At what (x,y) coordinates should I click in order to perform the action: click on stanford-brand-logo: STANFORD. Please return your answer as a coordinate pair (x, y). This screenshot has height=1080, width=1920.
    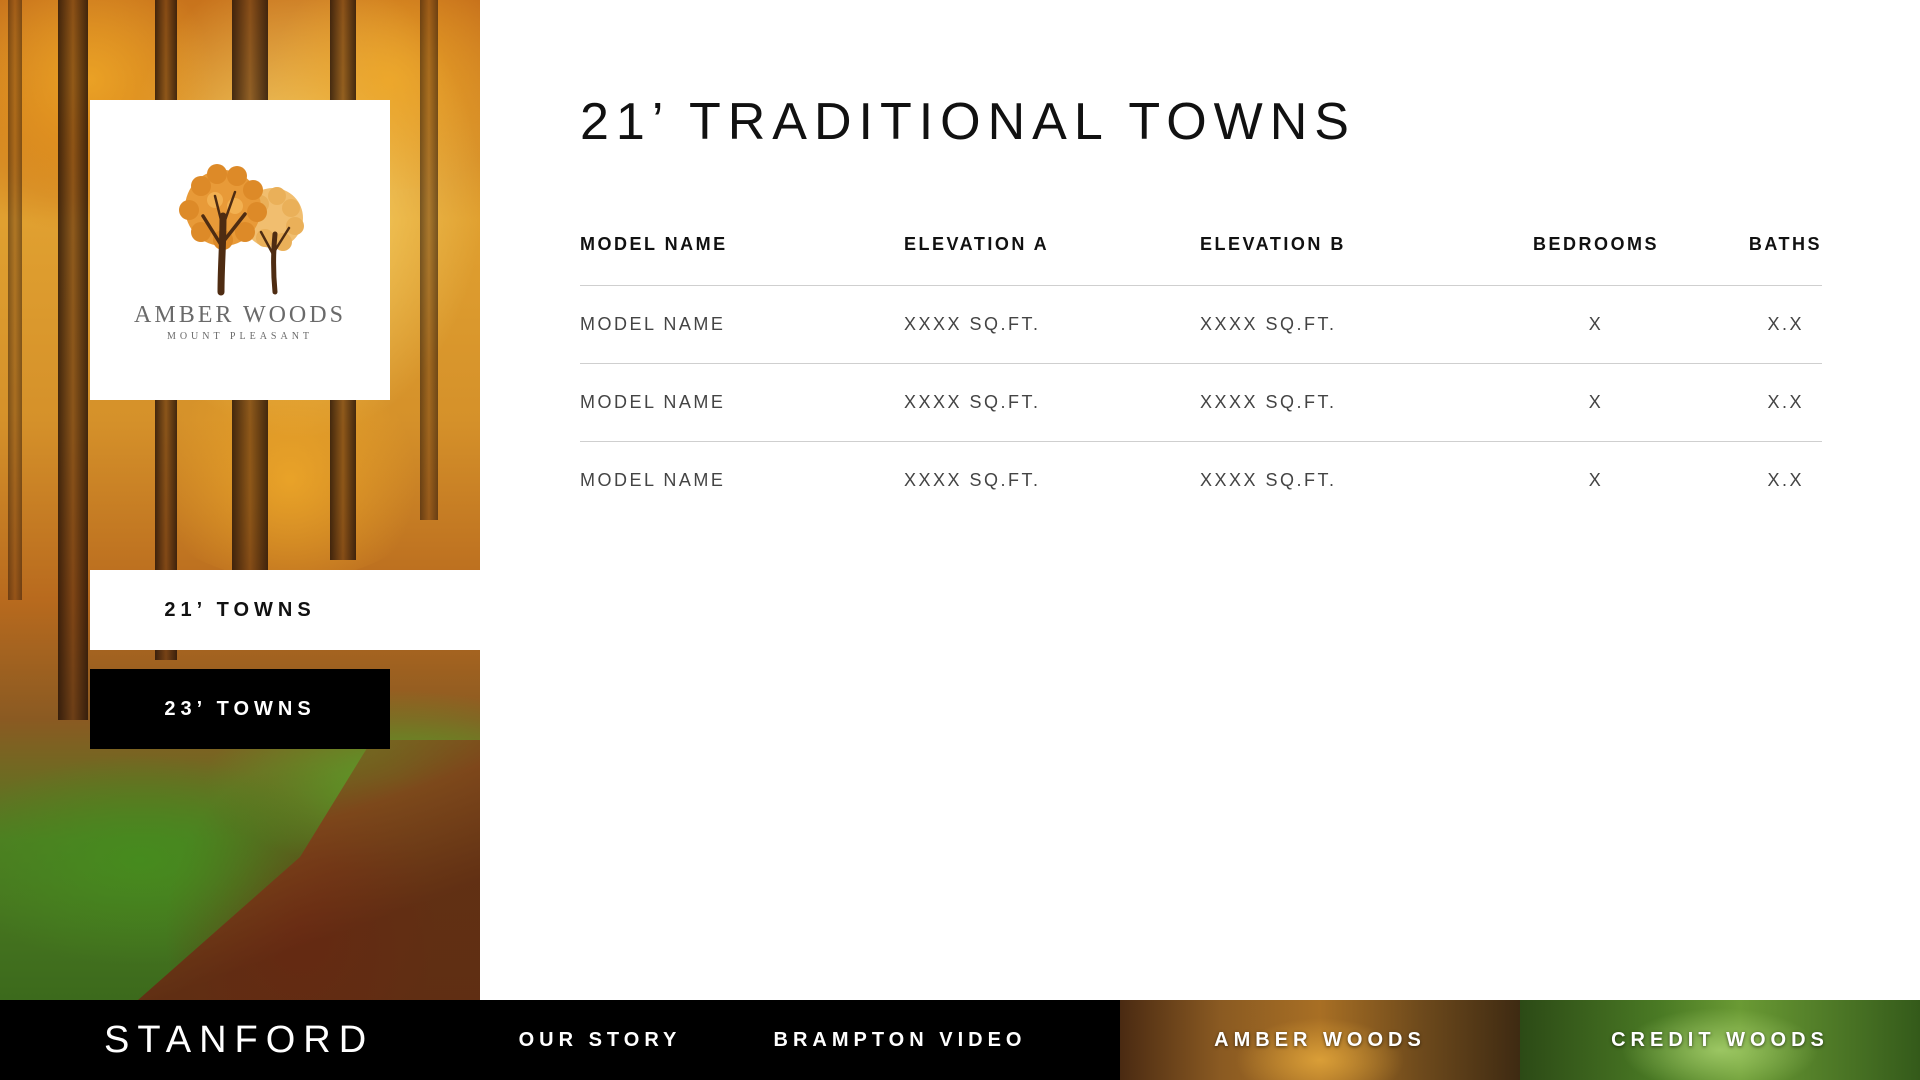
    Looking at the image, I should click on (239, 1040).